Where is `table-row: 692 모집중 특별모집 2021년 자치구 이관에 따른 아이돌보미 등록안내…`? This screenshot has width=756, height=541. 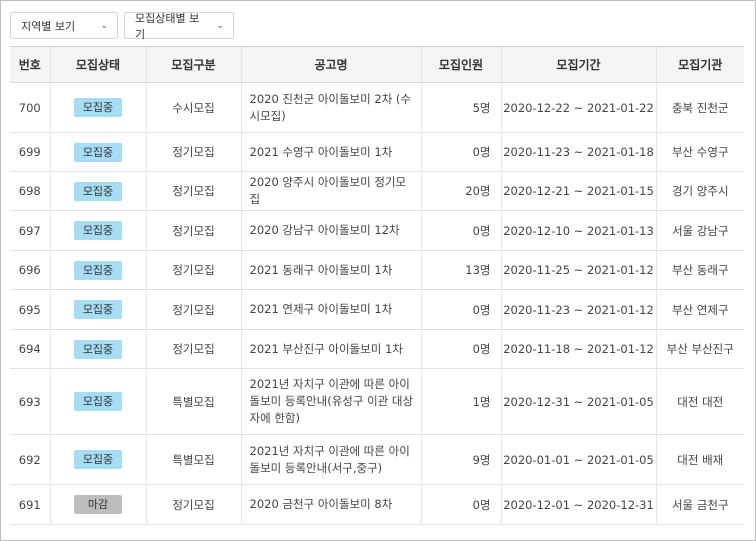
table-row: 692 모집중 특별모집 2021년 자치구 이관에 따른 아이돌보미 등록안내… is located at coordinates (377, 459).